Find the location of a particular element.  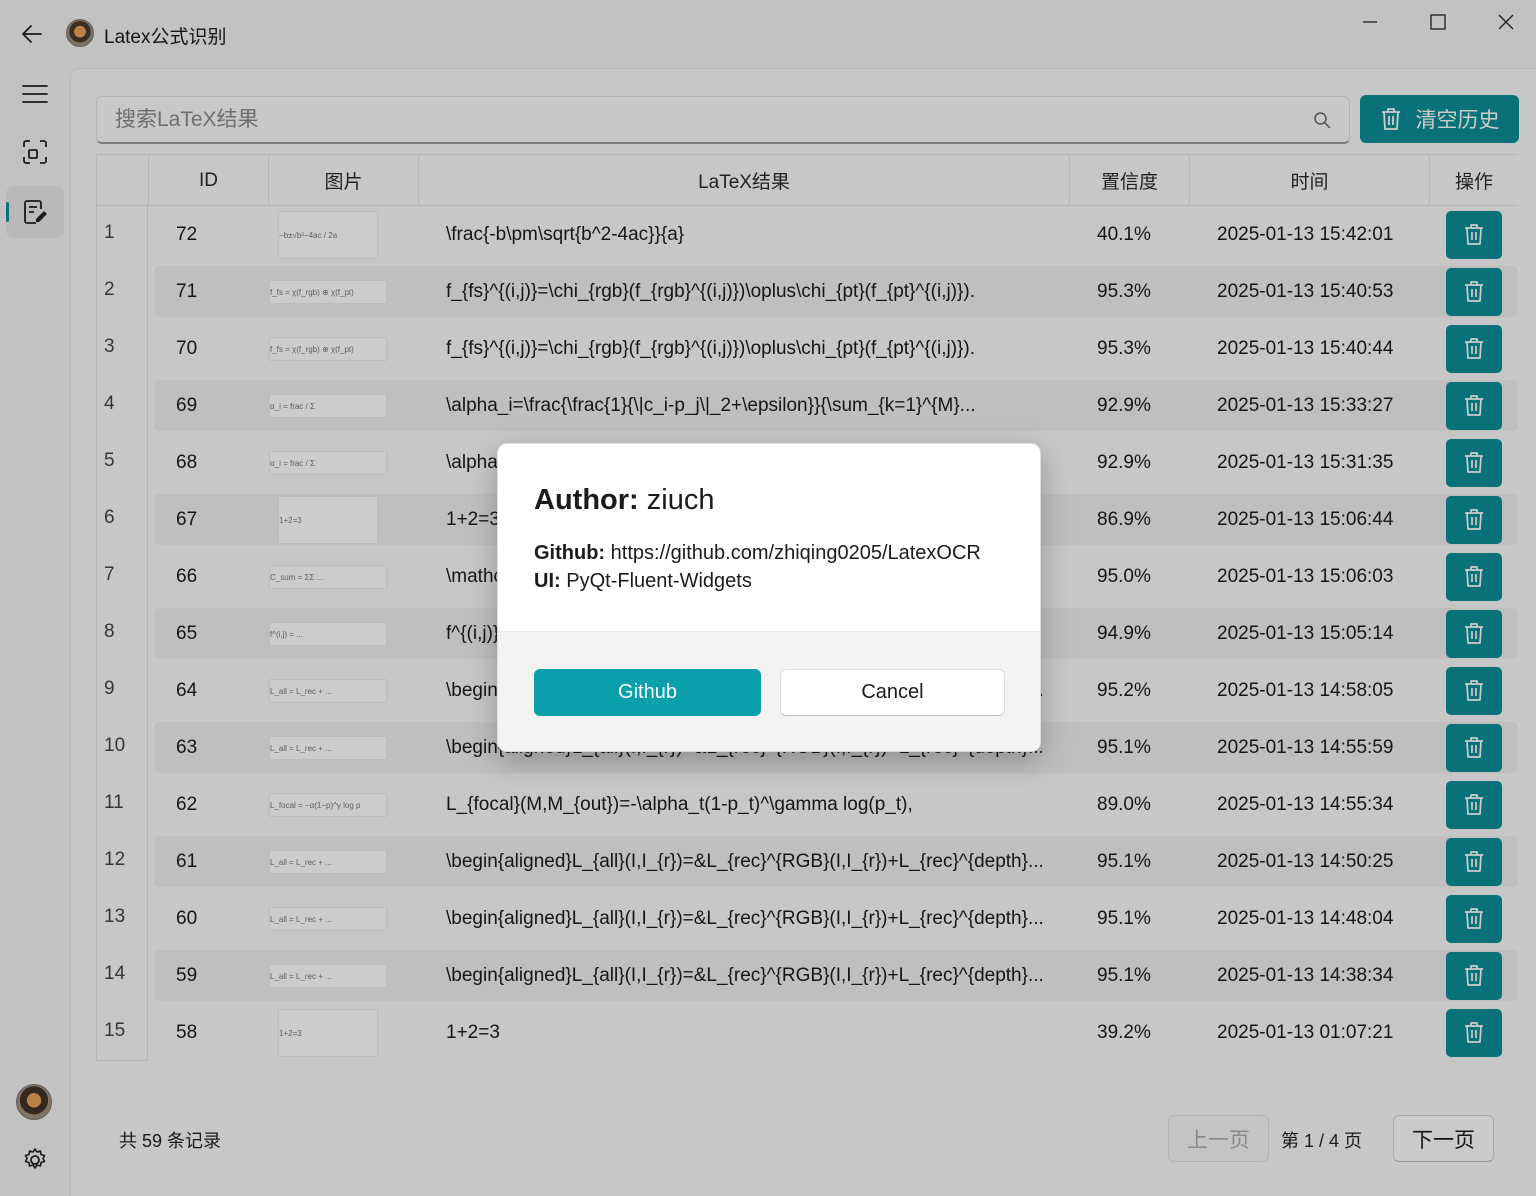

dialog-ui-line: UI: PyQt-Fluent-Widgets is located at coordinates (643, 581).